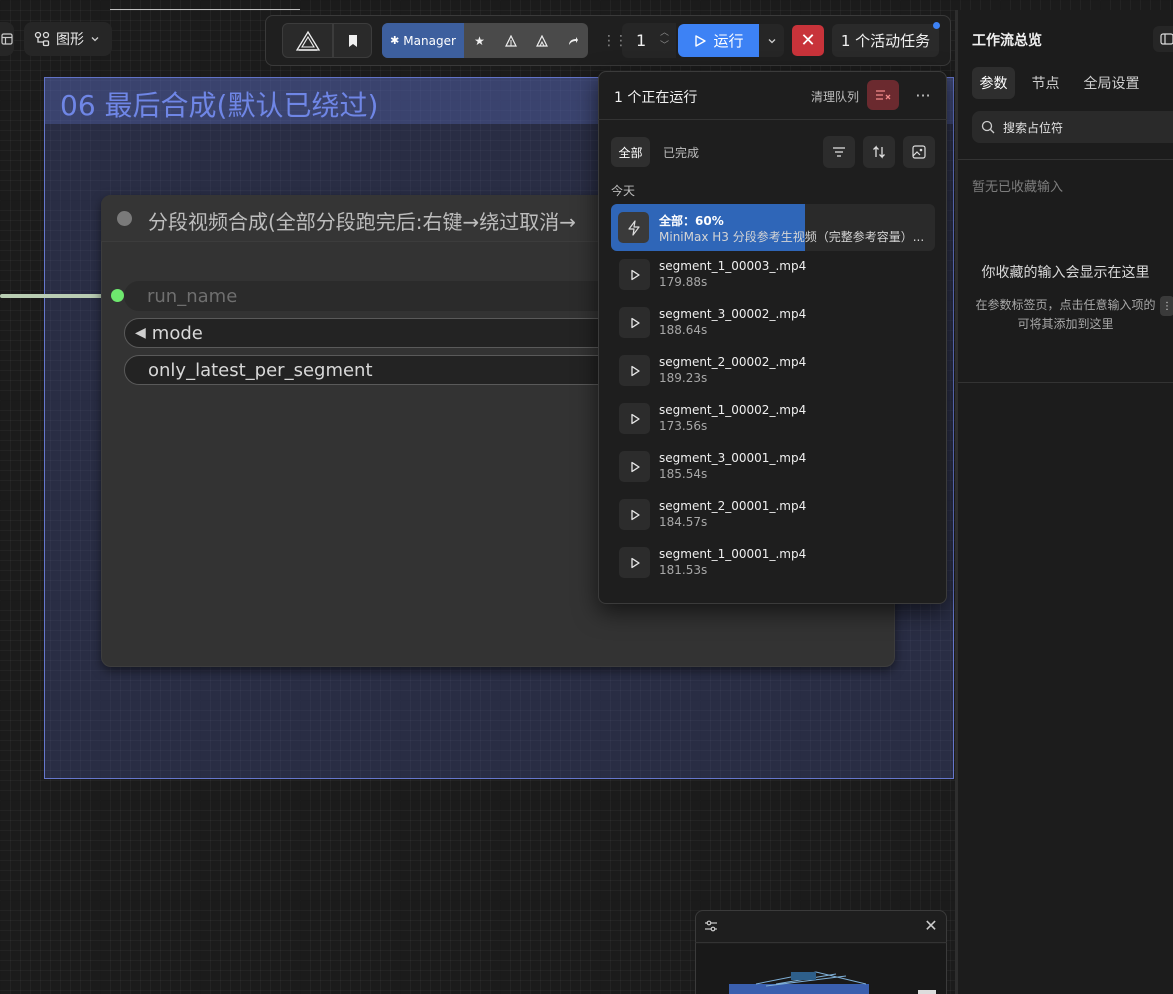 The image size is (1173, 994). I want to click on minimap-preview, so click(832, 982).